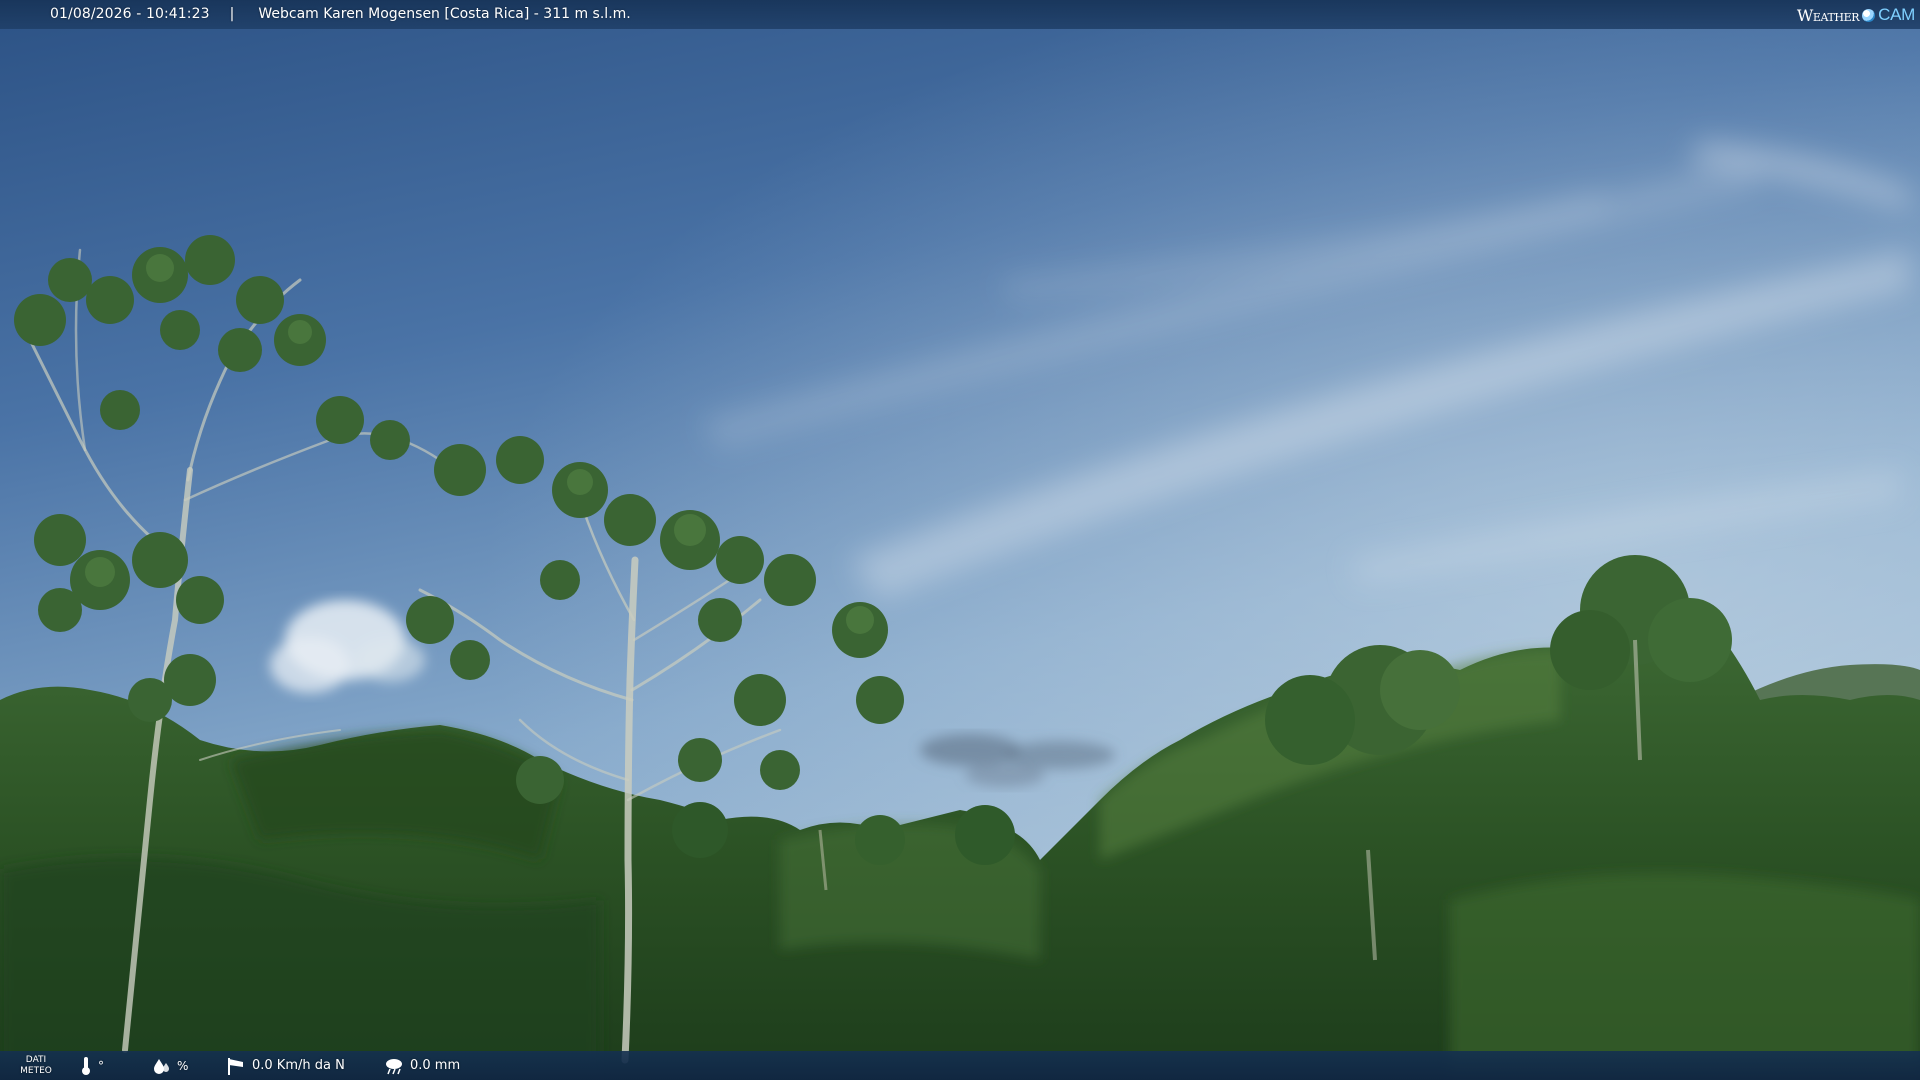 Image resolution: width=1920 pixels, height=1080 pixels. What do you see at coordinates (1896, 14) in the screenshot?
I see `logo-cam-text: CAM` at bounding box center [1896, 14].